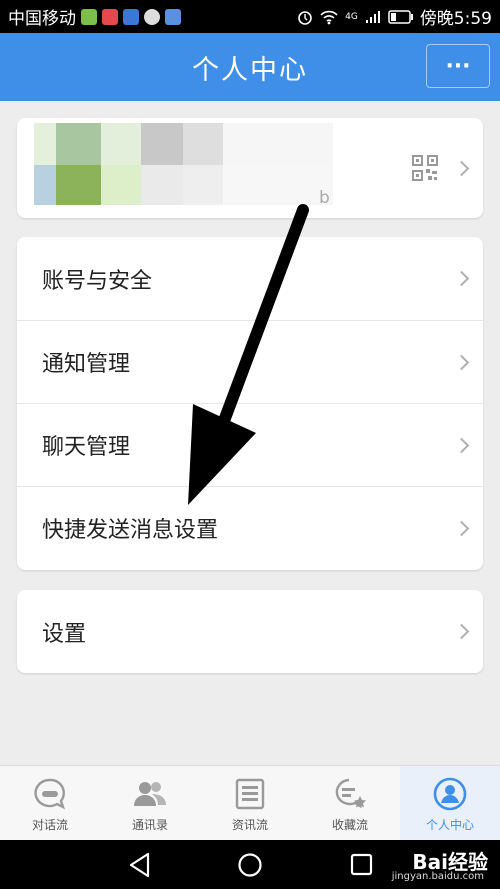 This screenshot has width=500, height=889. I want to click on profile-id-text: b, so click(324, 198).